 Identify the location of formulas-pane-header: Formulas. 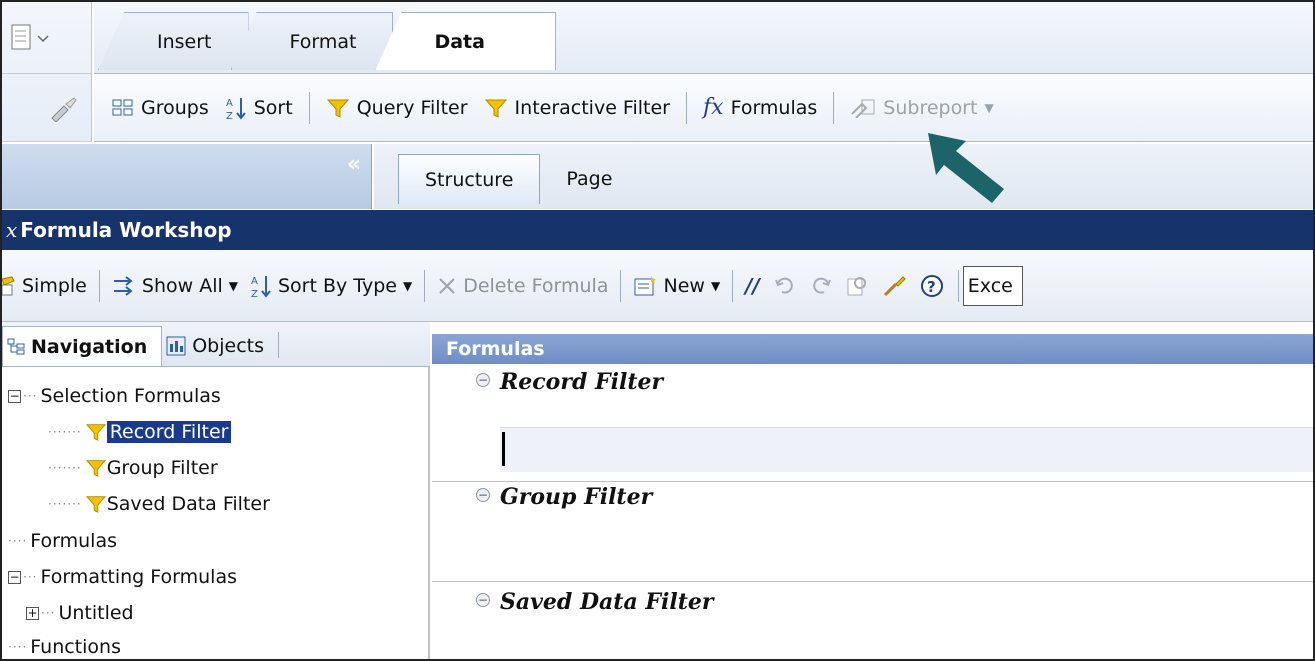
(872, 349).